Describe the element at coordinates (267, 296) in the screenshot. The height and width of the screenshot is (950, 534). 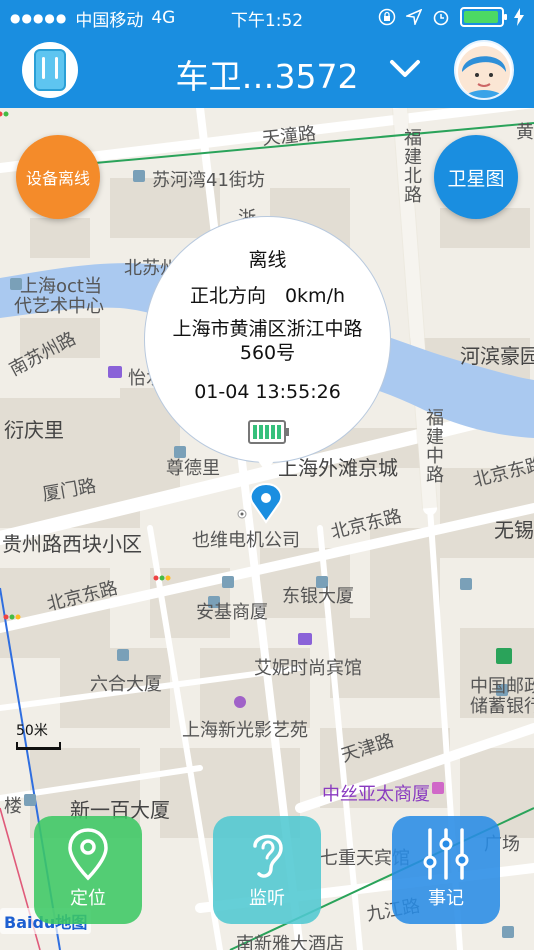
I see `direction-speed: 正北方向 0km/h` at that location.